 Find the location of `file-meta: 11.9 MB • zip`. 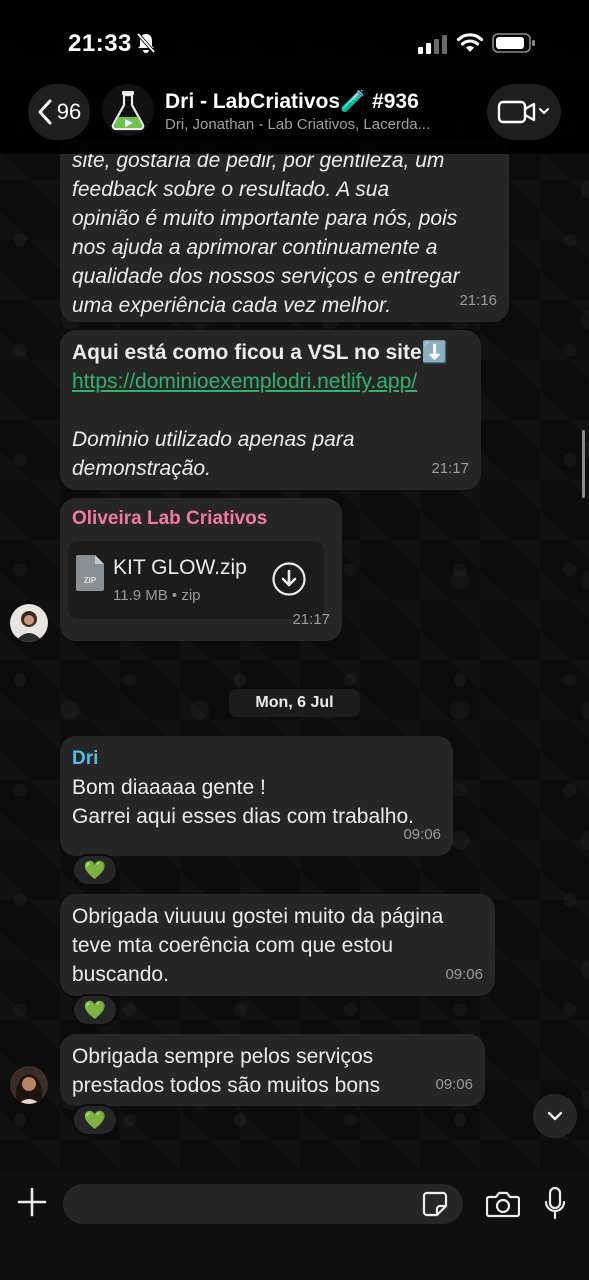

file-meta: 11.9 MB • zip is located at coordinates (157, 595).